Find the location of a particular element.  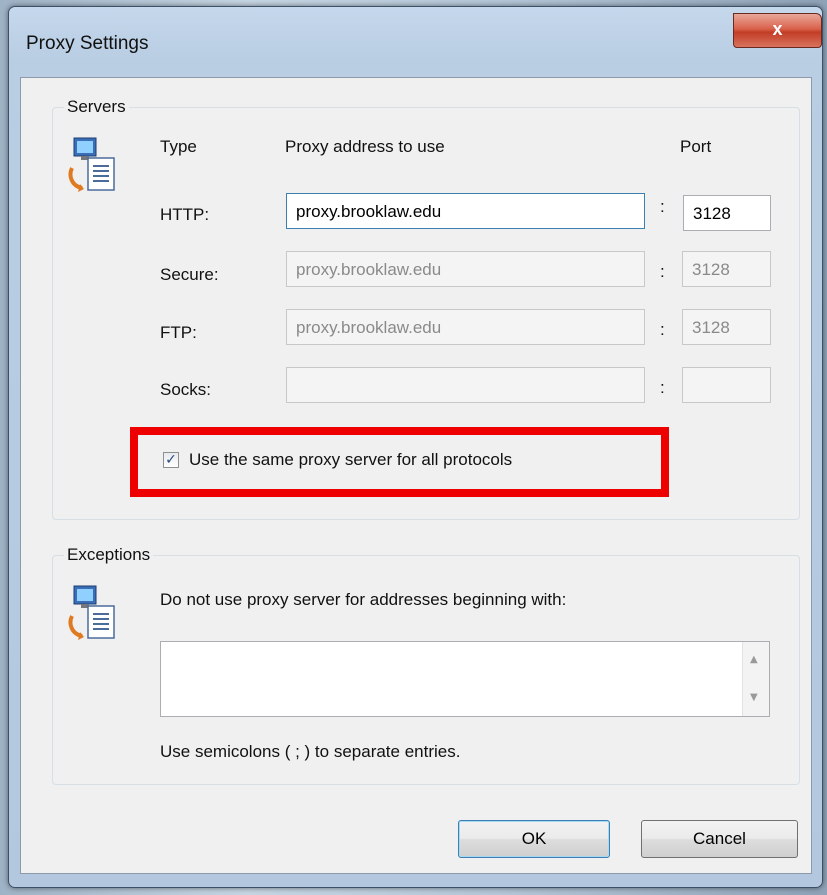

exceptions-text is located at coordinates (465, 648).